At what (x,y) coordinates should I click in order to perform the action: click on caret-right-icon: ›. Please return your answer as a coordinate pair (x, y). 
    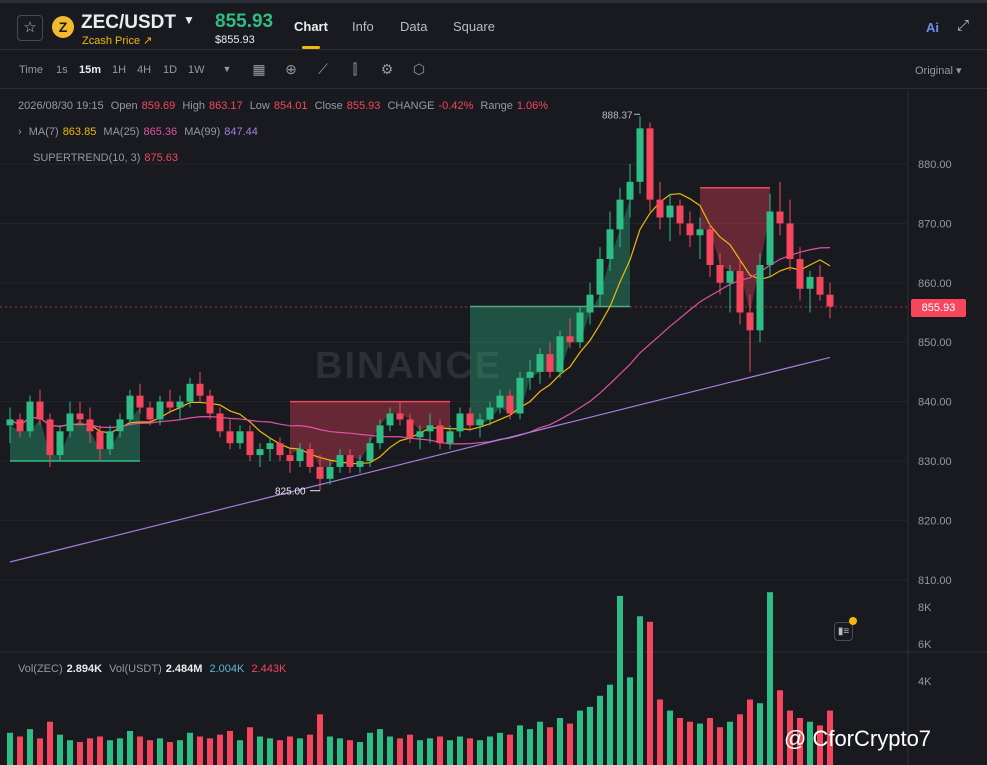
    Looking at the image, I should click on (20, 132).